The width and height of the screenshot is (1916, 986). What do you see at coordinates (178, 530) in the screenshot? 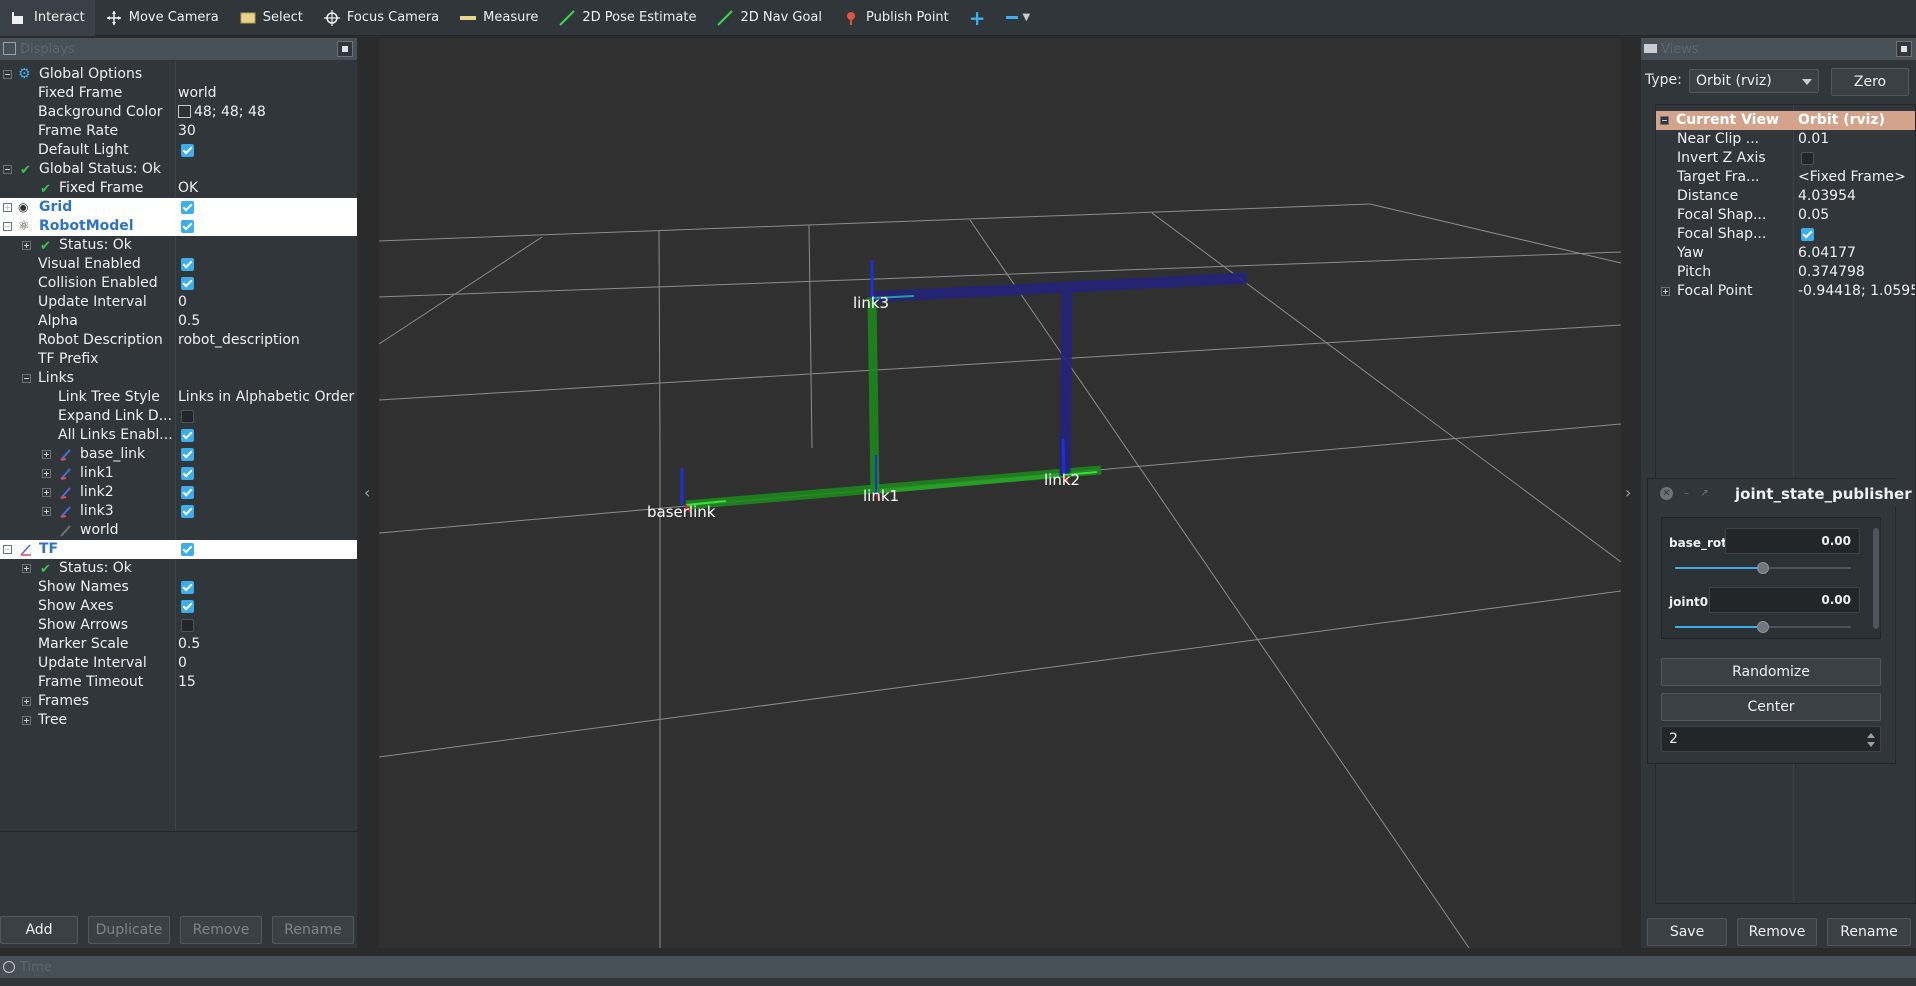
I see `tree-row-link-world: world` at bounding box center [178, 530].